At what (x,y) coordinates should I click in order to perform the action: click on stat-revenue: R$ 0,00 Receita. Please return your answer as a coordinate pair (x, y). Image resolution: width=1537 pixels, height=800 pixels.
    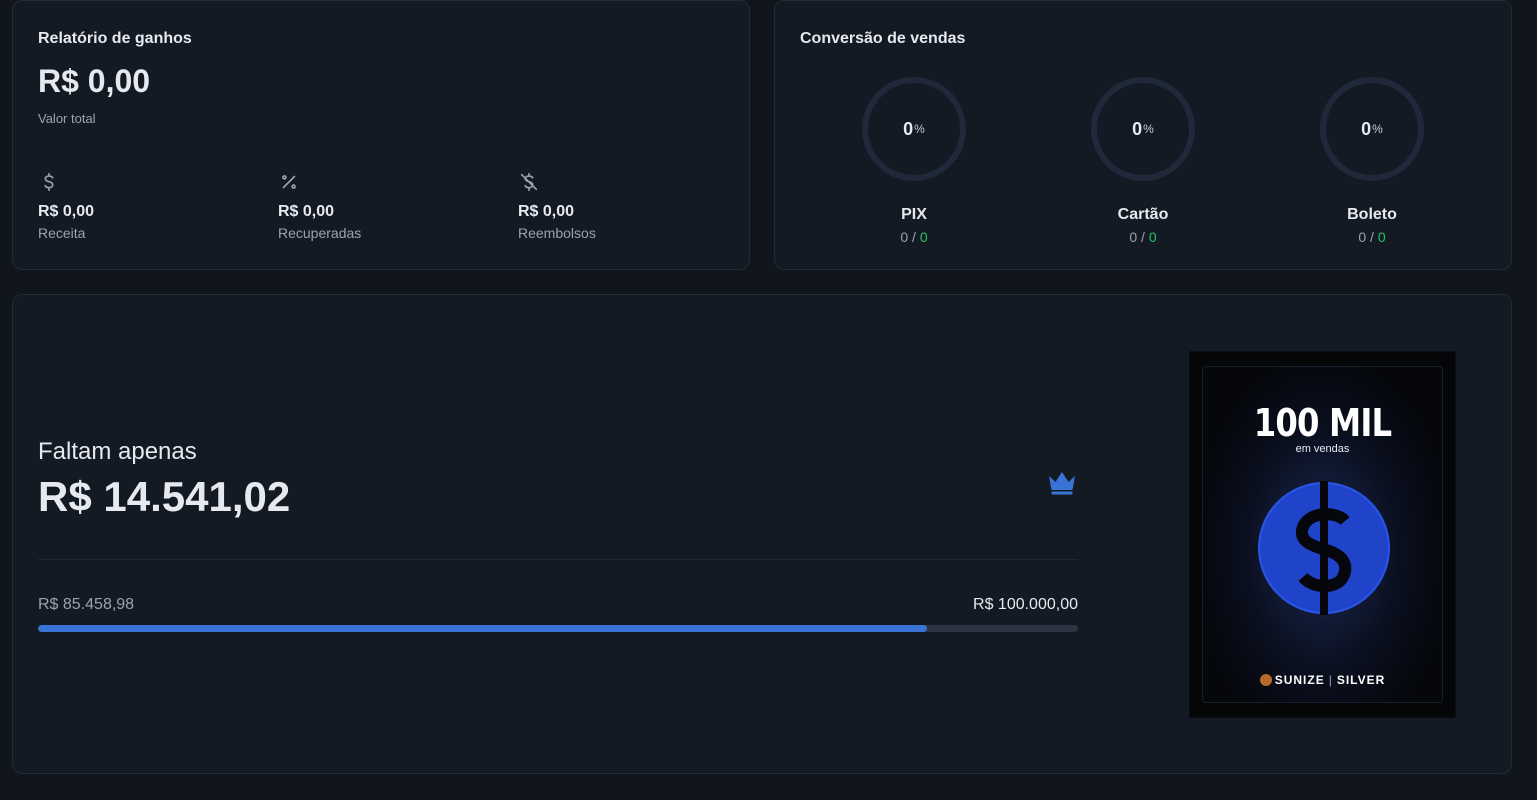
    Looking at the image, I should click on (138, 206).